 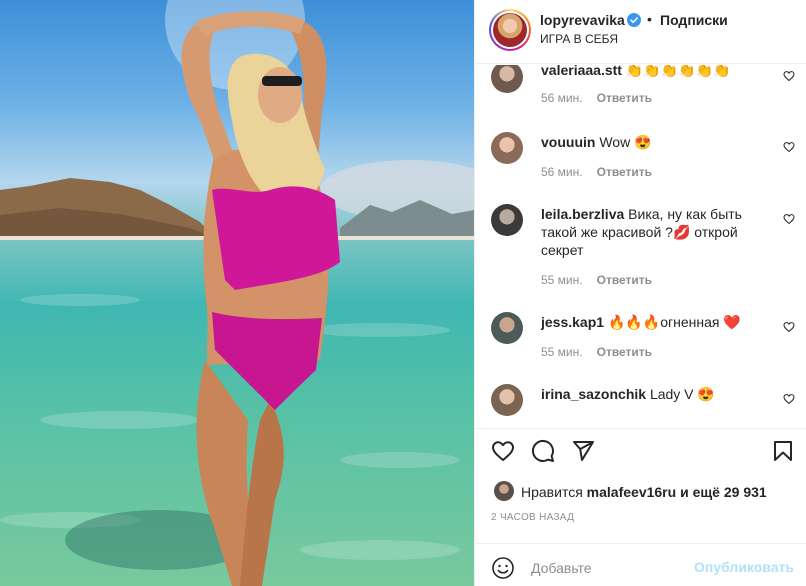 What do you see at coordinates (582, 20) in the screenshot?
I see `author-username: lopyrevavika` at bounding box center [582, 20].